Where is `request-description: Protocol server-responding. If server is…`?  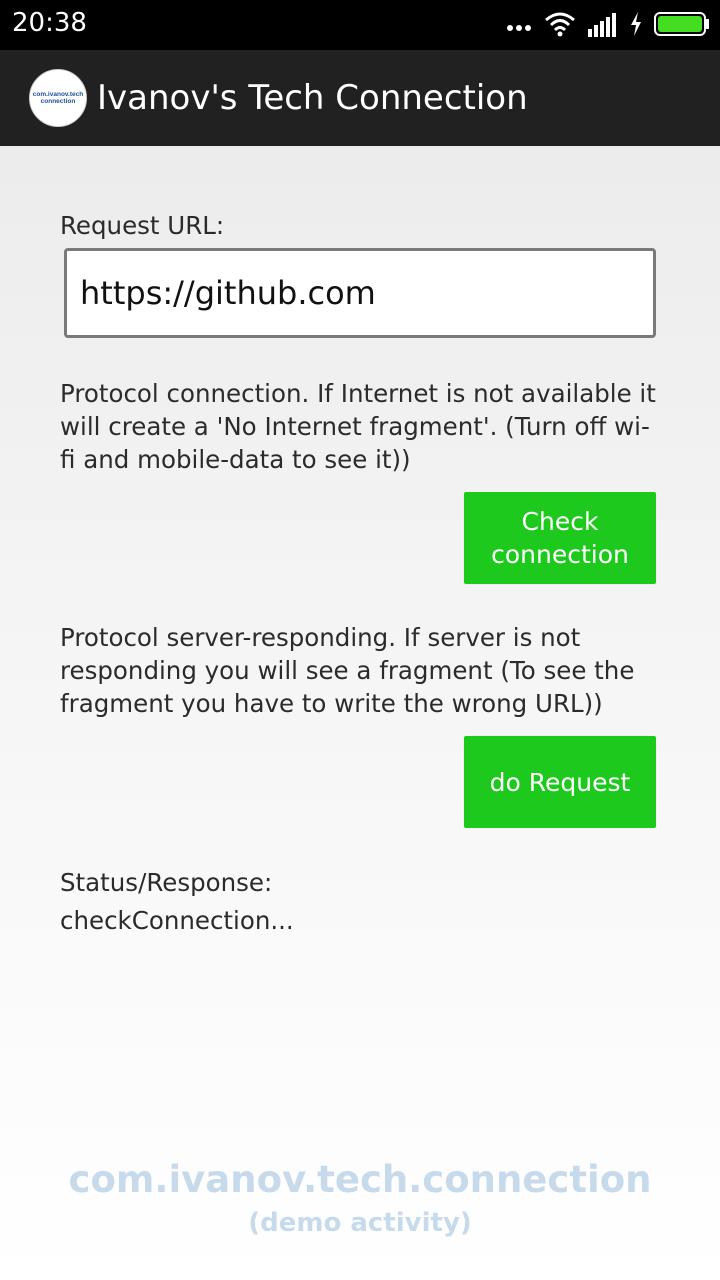 request-description: Protocol server-responding. If server is… is located at coordinates (347, 670).